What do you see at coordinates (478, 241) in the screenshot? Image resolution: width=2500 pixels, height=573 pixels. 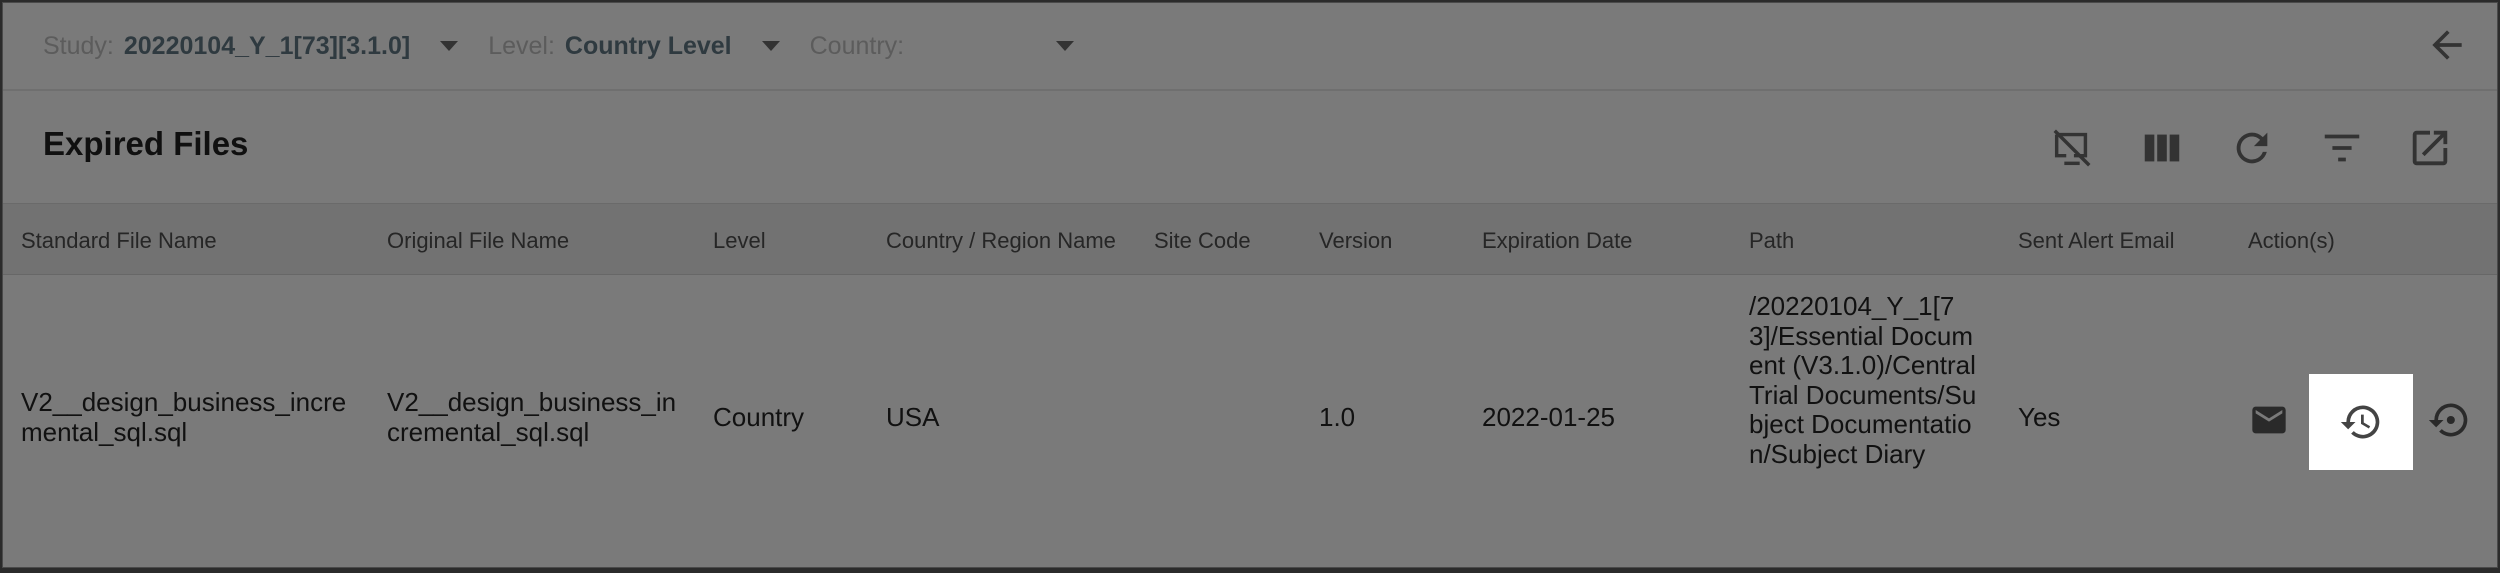 I see `column-header: Original File Name` at bounding box center [478, 241].